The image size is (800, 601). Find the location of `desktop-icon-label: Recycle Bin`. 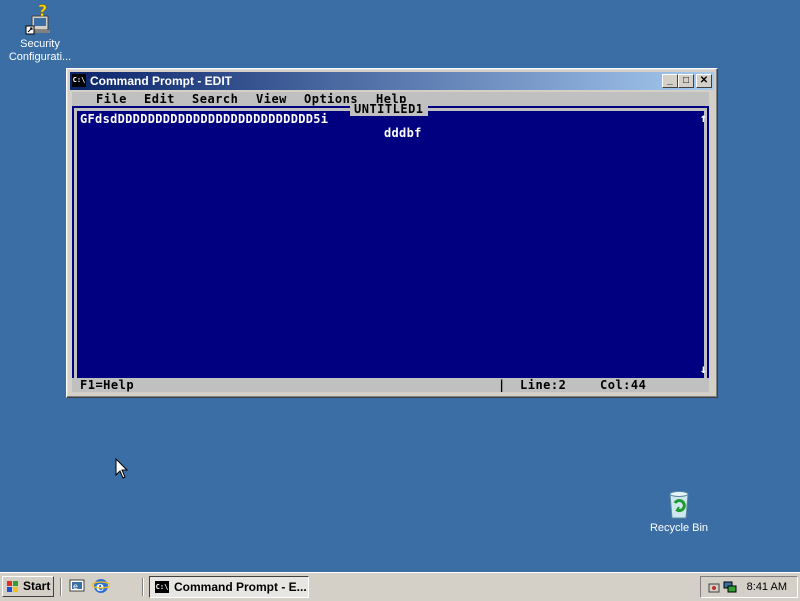

desktop-icon-label: Recycle Bin is located at coordinates (679, 528).